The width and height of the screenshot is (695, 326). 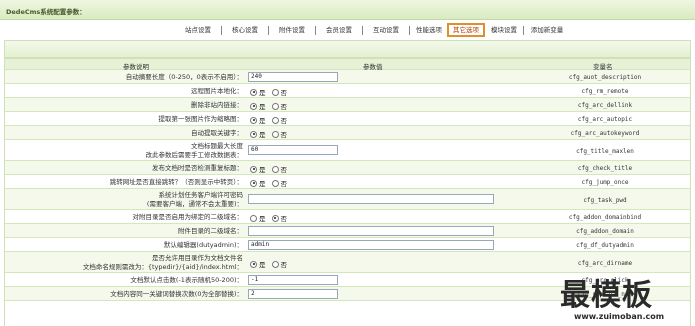 What do you see at coordinates (176, 294) in the screenshot?
I see `row-label: 文档内容同一关键词替换次数(0为全部替换)：` at bounding box center [176, 294].